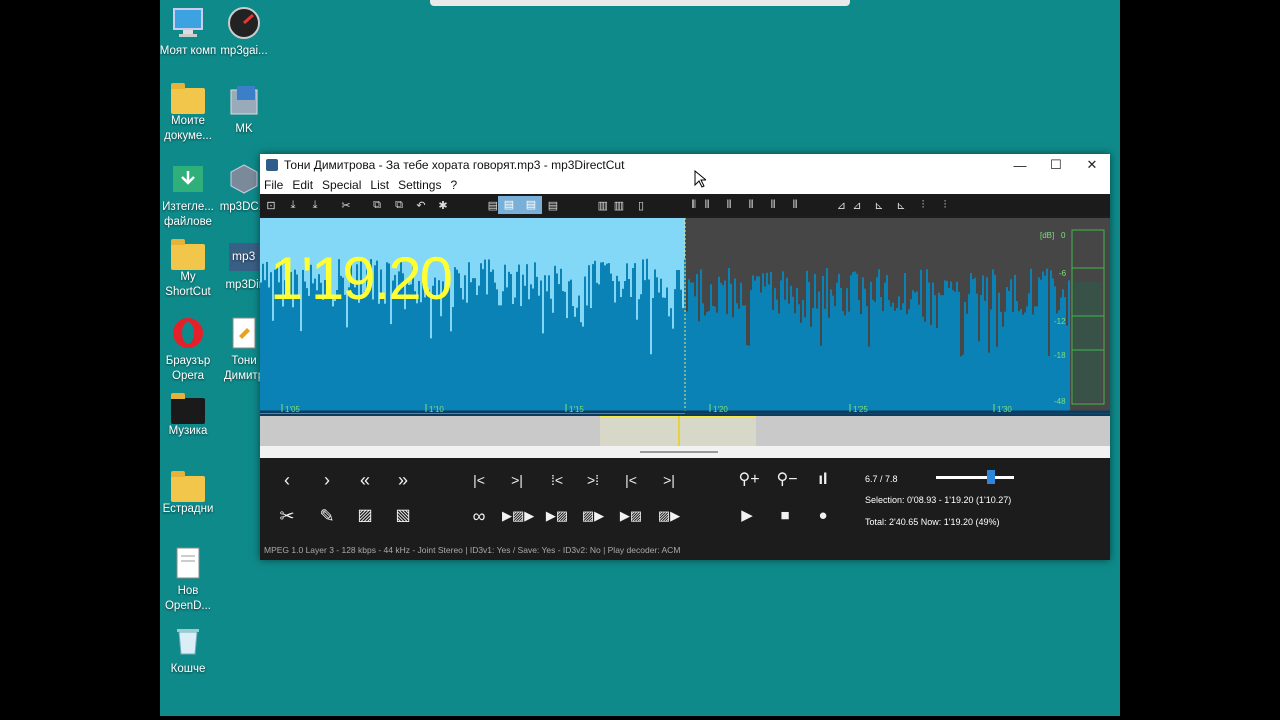  What do you see at coordinates (685, 452) in the screenshot?
I see `splitter` at bounding box center [685, 452].